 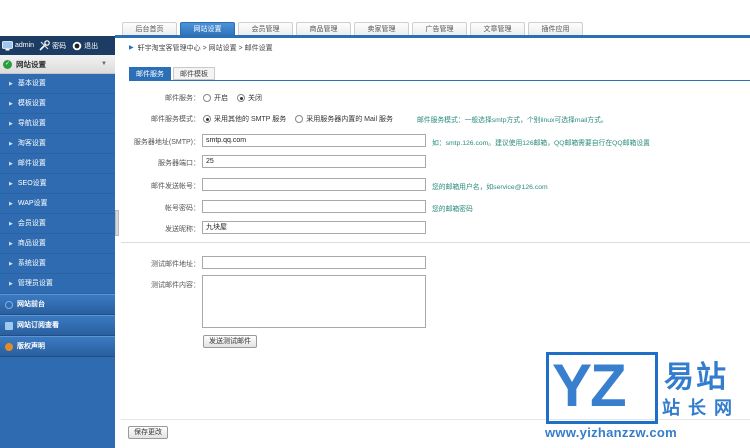 I want to click on tab-articles: 文章管理, so click(x=497, y=29).